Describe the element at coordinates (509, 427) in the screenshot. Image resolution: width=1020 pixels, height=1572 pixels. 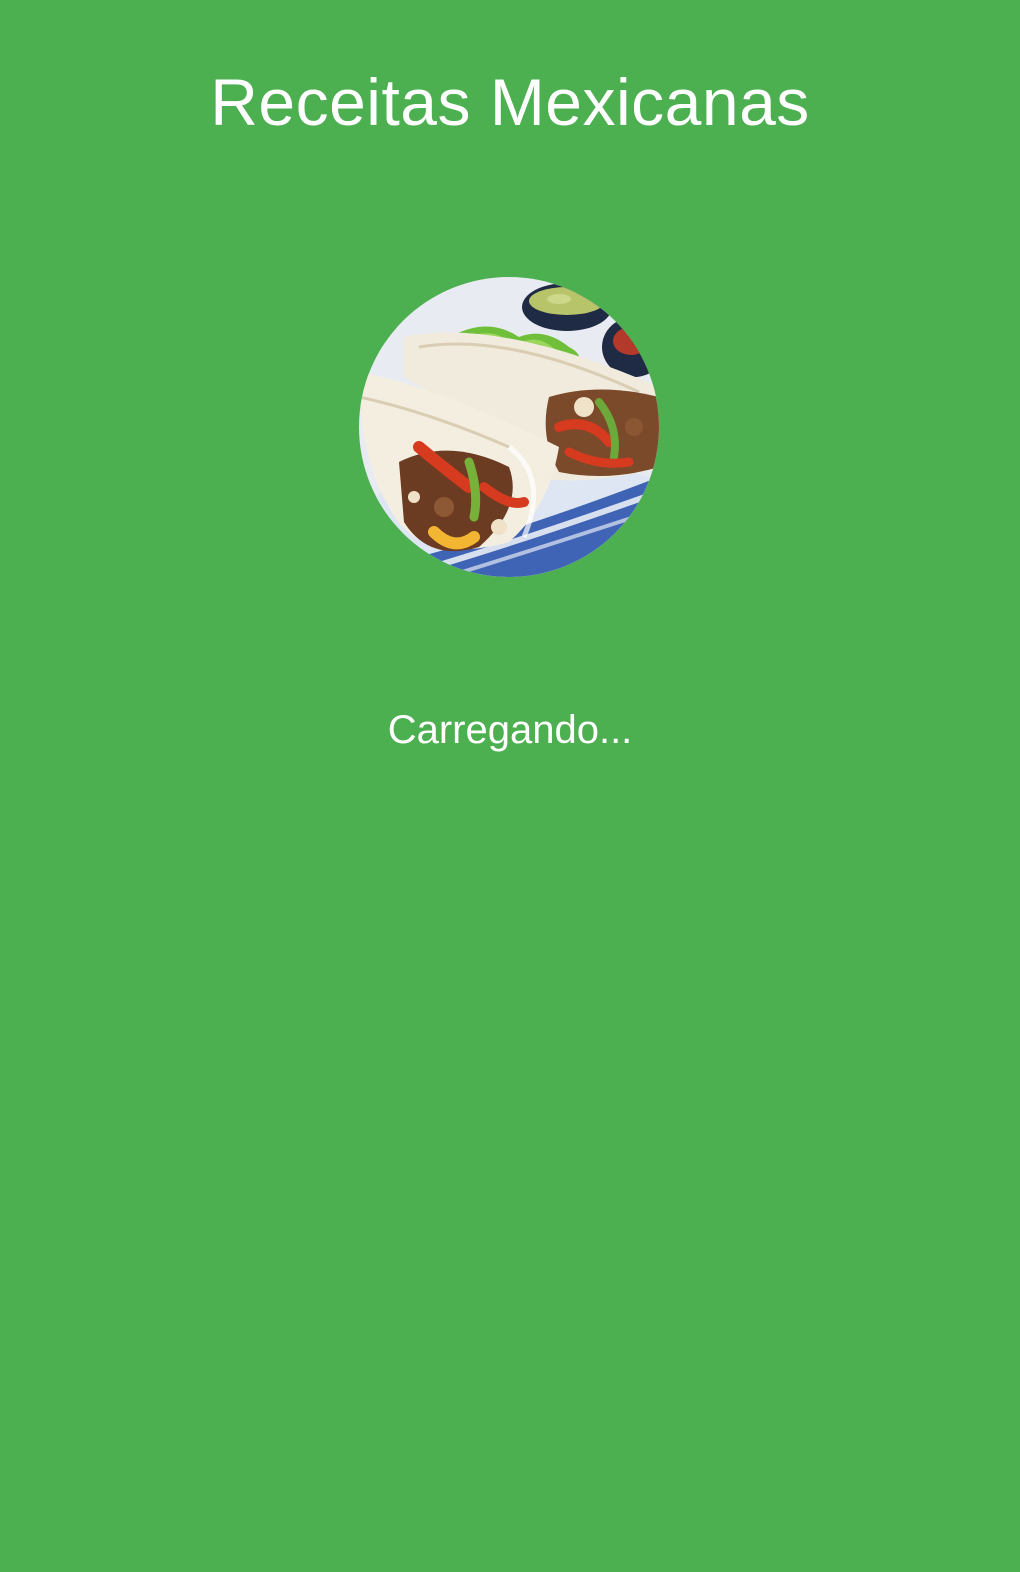
I see `fajita-wraps-logo-image` at that location.